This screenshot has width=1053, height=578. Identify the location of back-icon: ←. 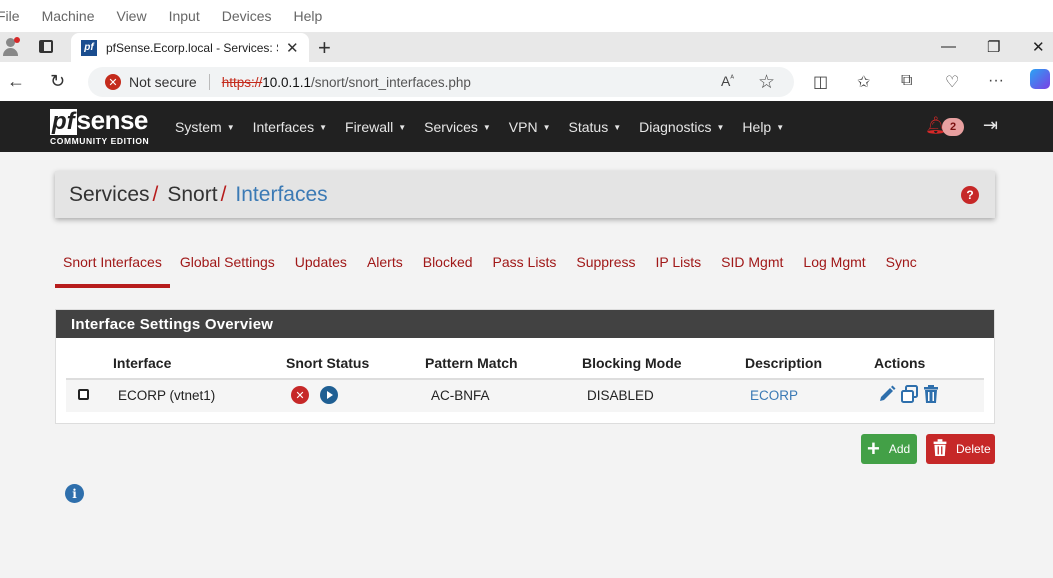
(16, 81).